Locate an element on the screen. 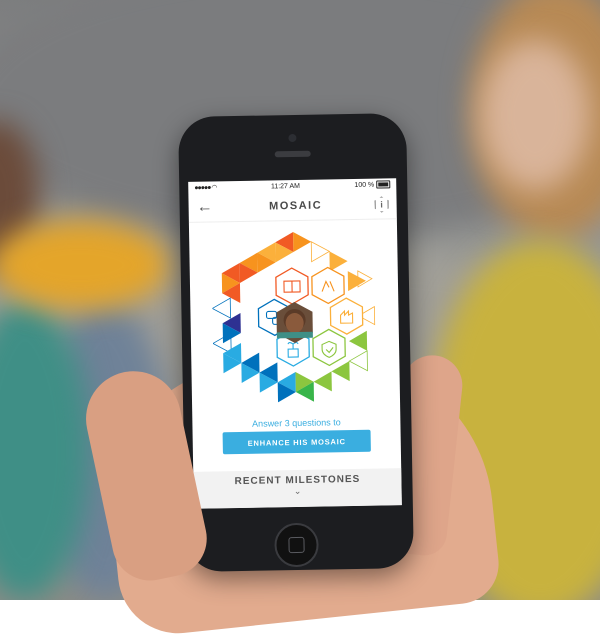 The image size is (600, 639). nav-bar: ← MOSAIC i is located at coordinates (292, 206).